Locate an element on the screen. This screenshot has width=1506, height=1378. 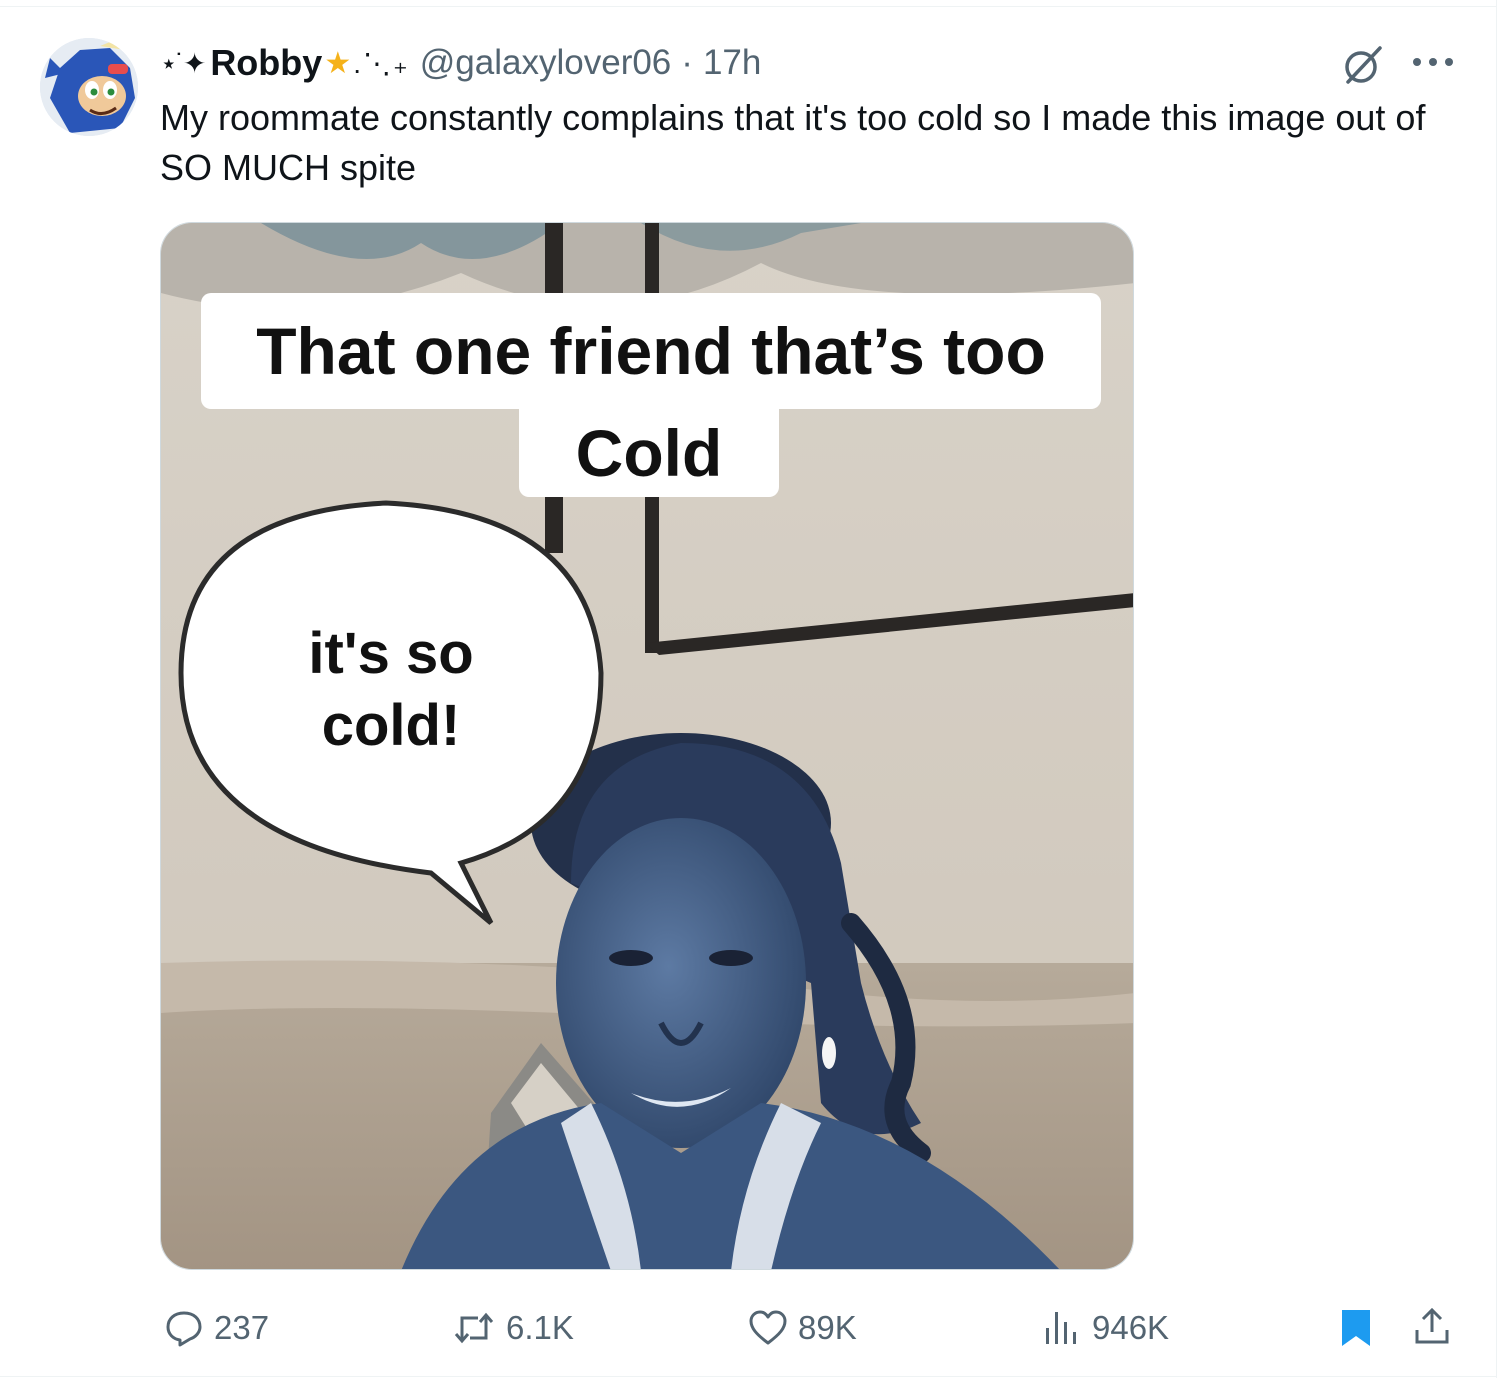
star-icon: ★ is located at coordinates (338, 63).